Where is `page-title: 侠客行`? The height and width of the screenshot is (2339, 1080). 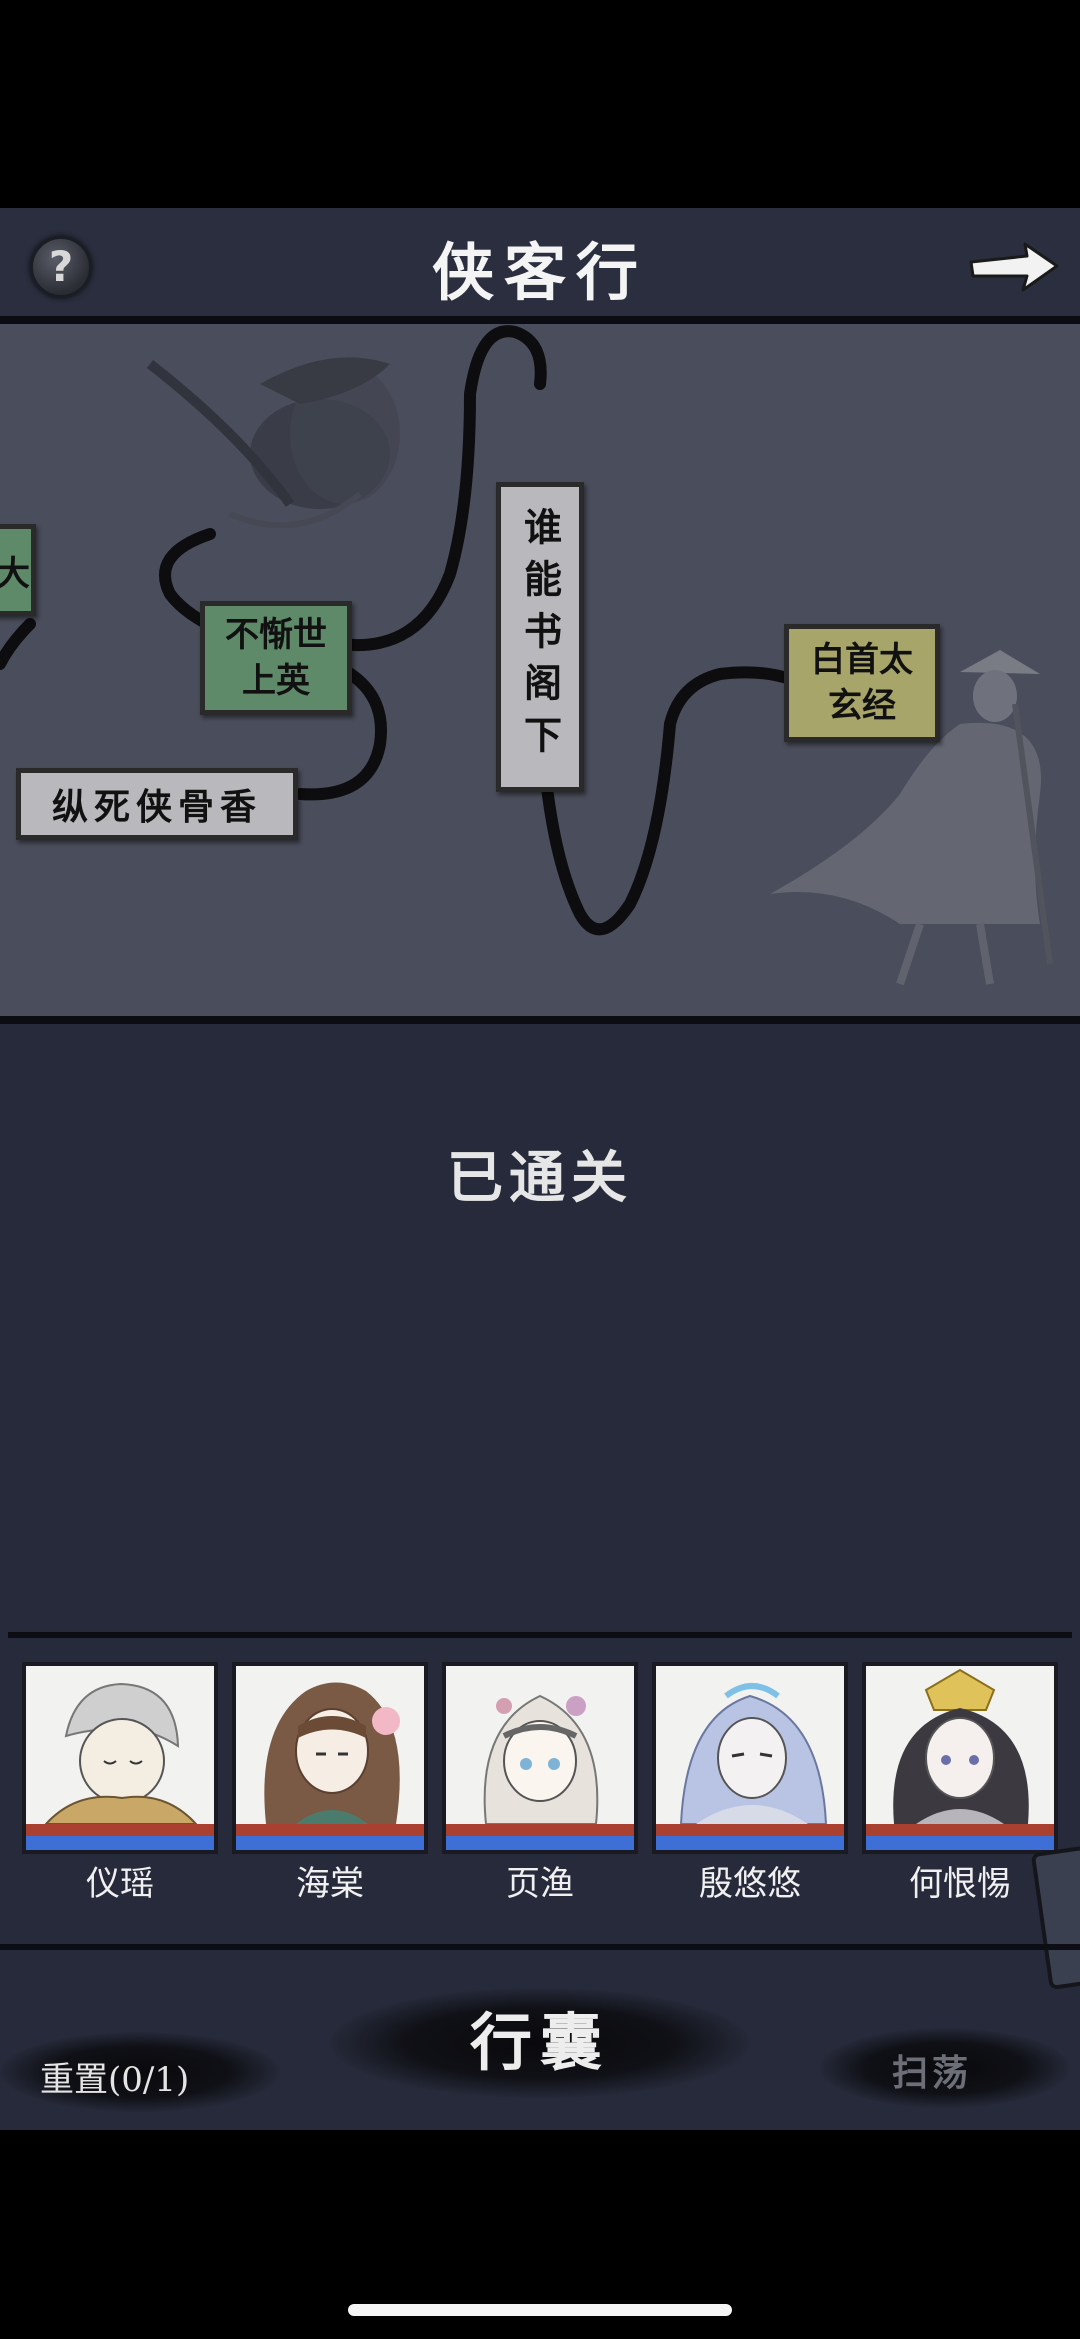
page-title: 侠客行 is located at coordinates (539, 272).